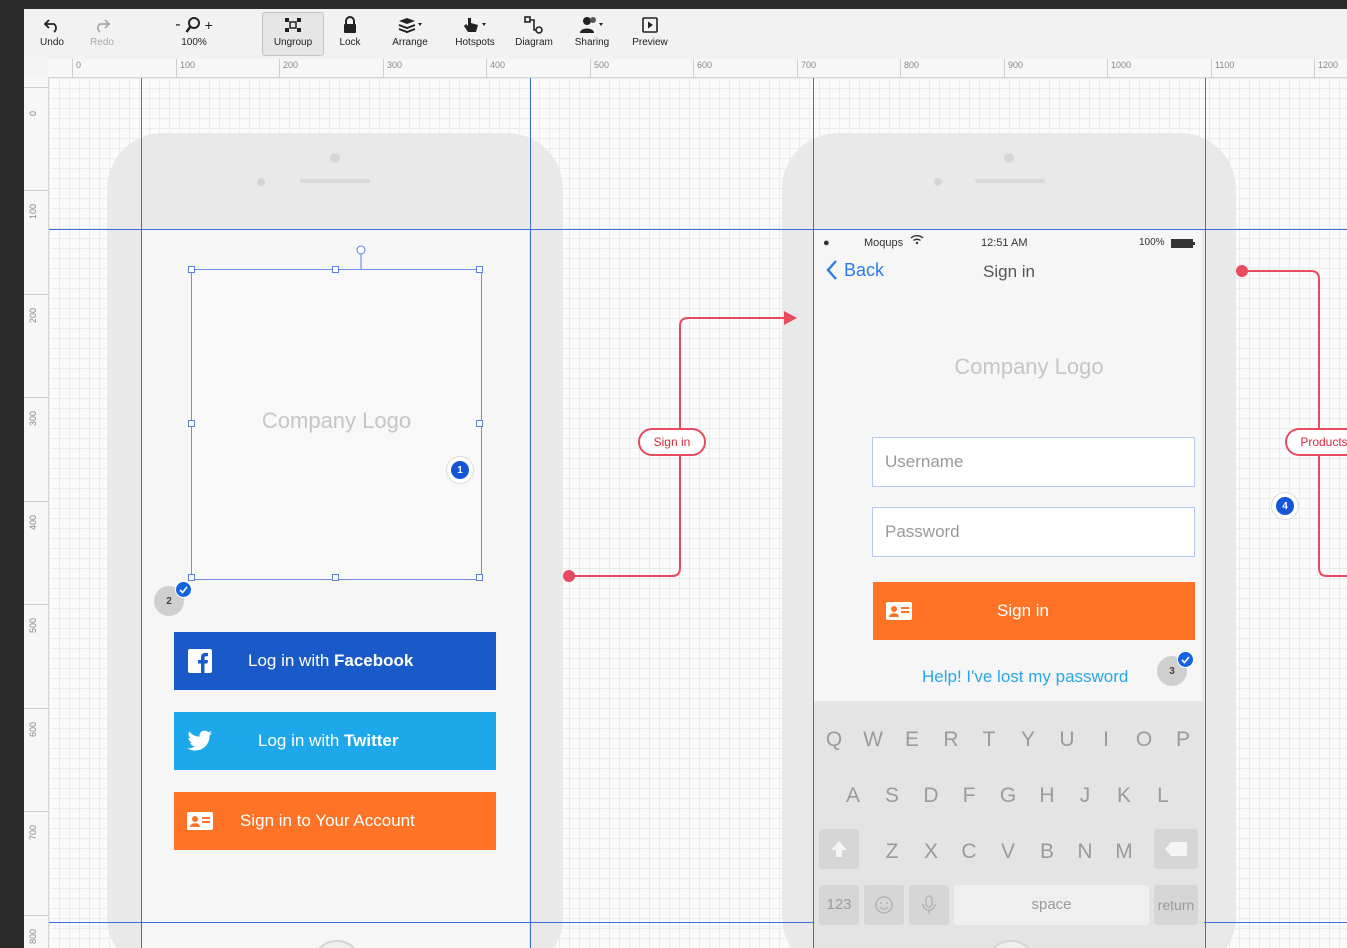 The image size is (1347, 948). I want to click on key-p: P, so click(1183, 740).